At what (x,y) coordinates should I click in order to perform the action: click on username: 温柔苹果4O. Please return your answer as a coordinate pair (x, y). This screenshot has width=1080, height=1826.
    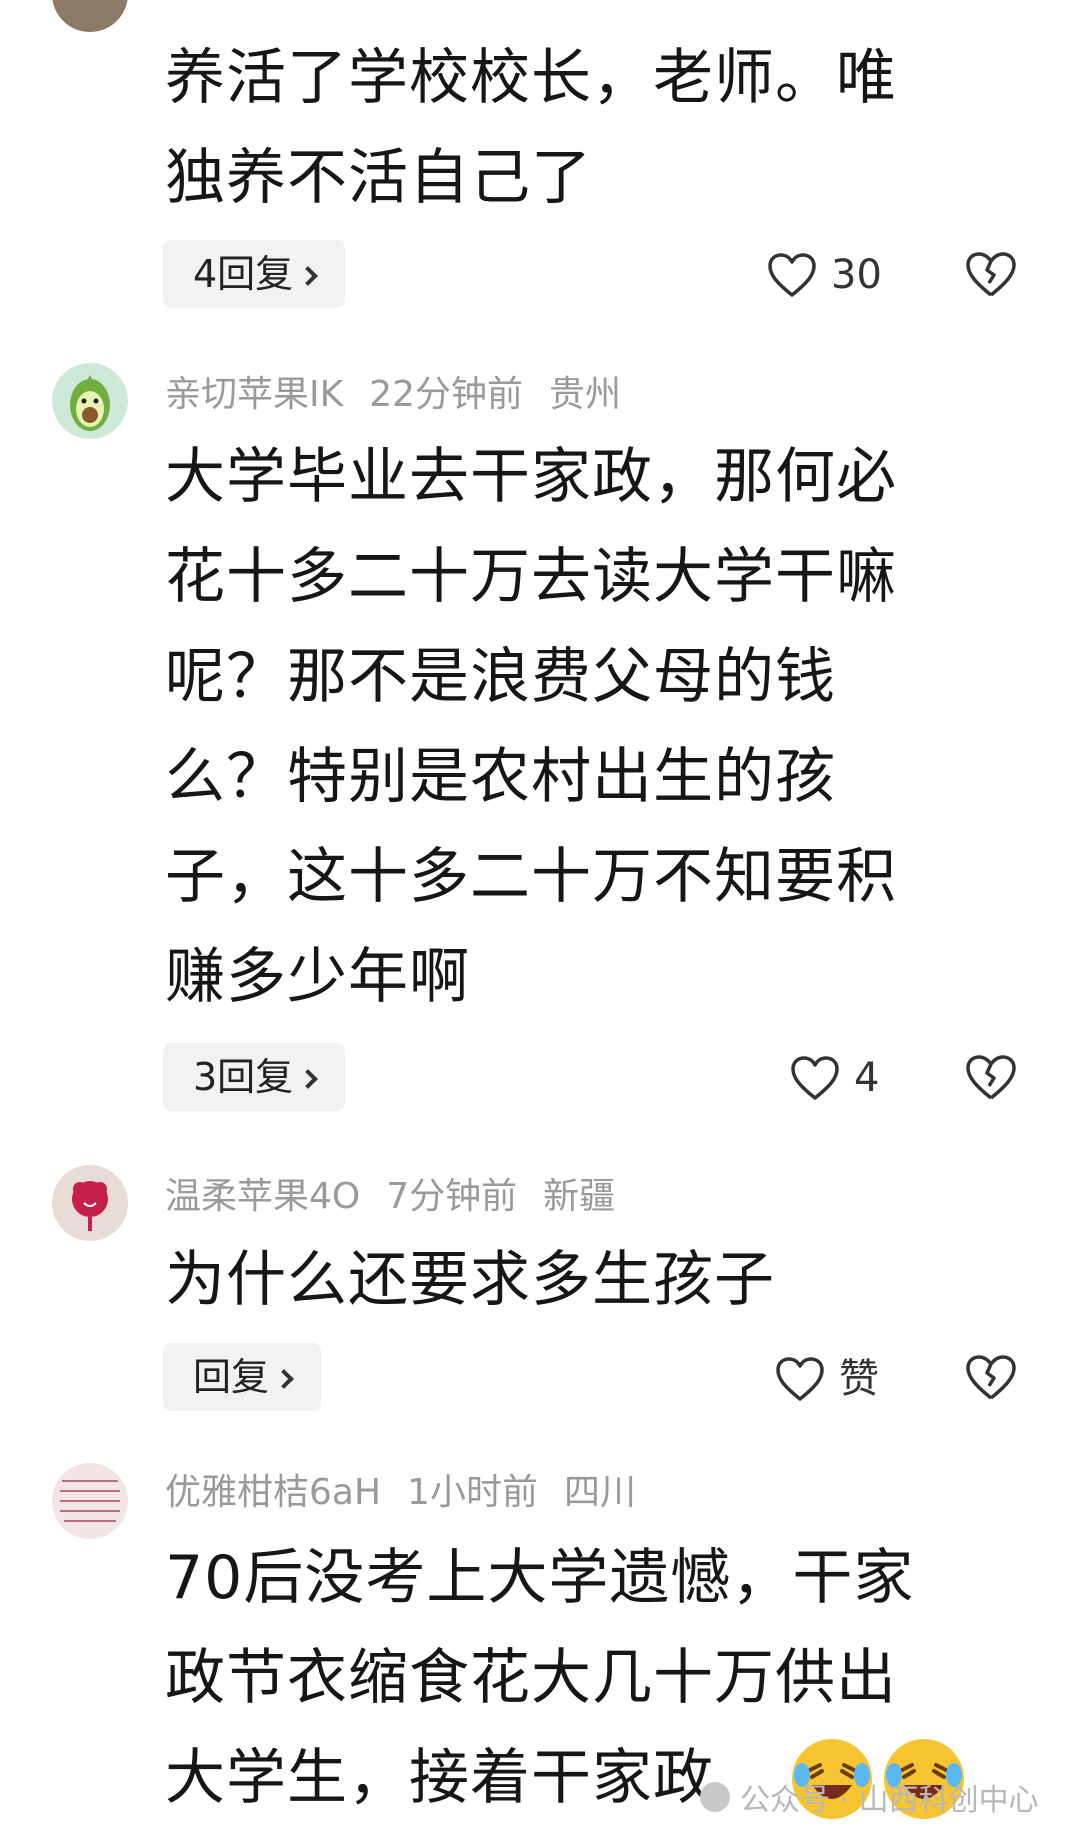
    Looking at the image, I should click on (262, 1196).